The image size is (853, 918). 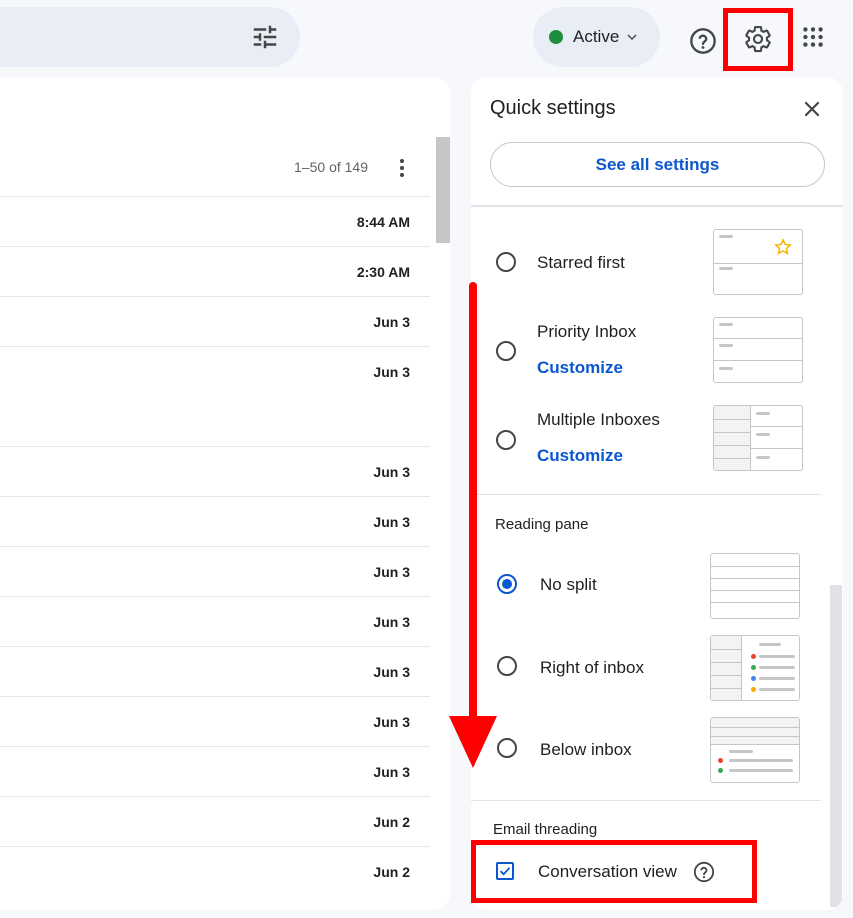 I want to click on help-icon, so click(x=703, y=41).